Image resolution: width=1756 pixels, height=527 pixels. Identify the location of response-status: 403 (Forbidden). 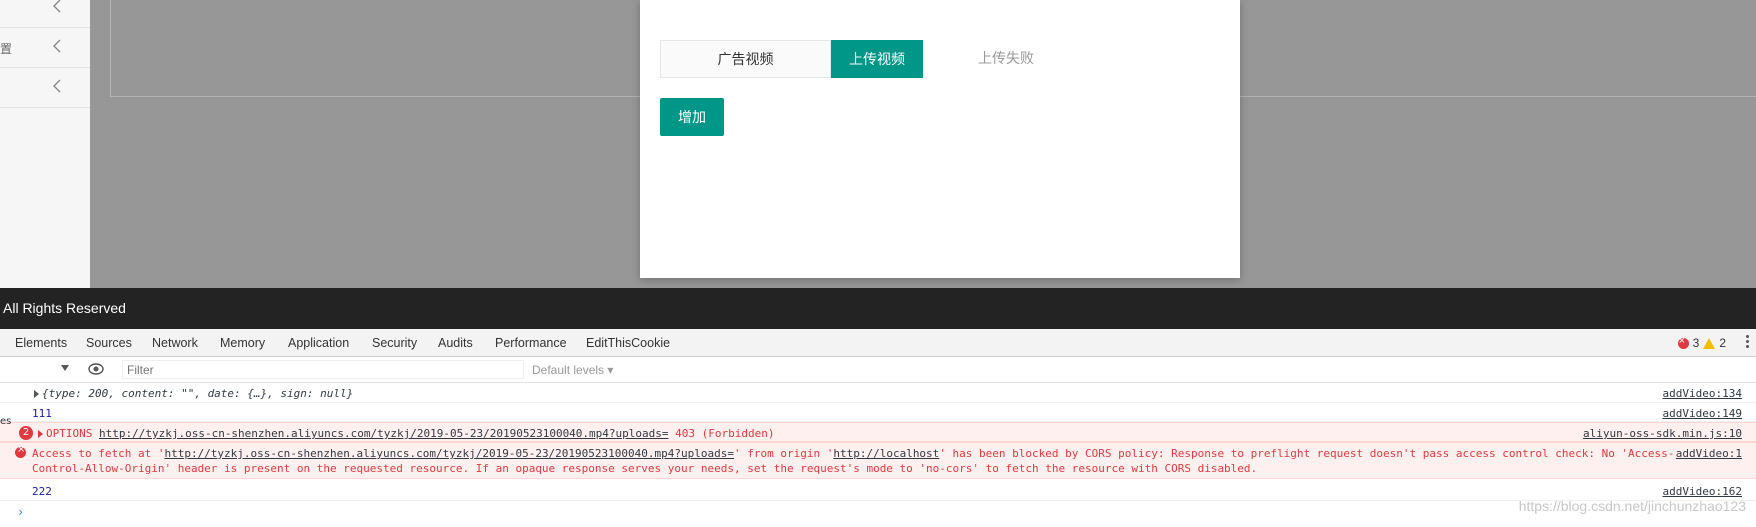
(725, 433).